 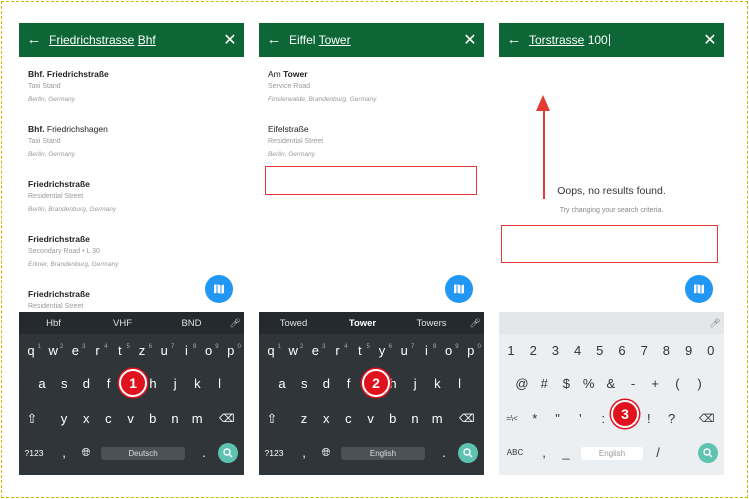 What do you see at coordinates (54, 351) in the screenshot?
I see `letter-key: w2` at bounding box center [54, 351].